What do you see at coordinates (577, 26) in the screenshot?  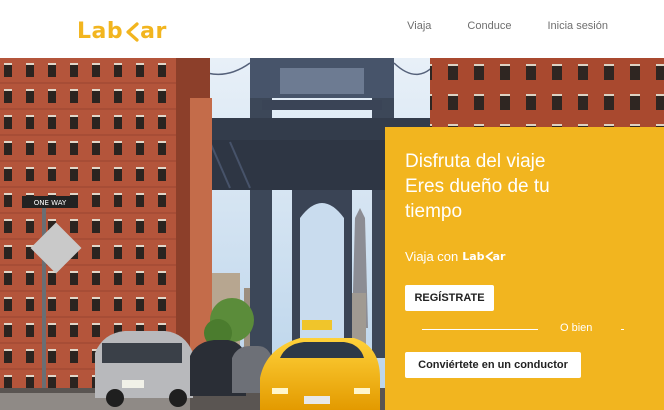 I see `nav-login-link: Inicia sesión` at bounding box center [577, 26].